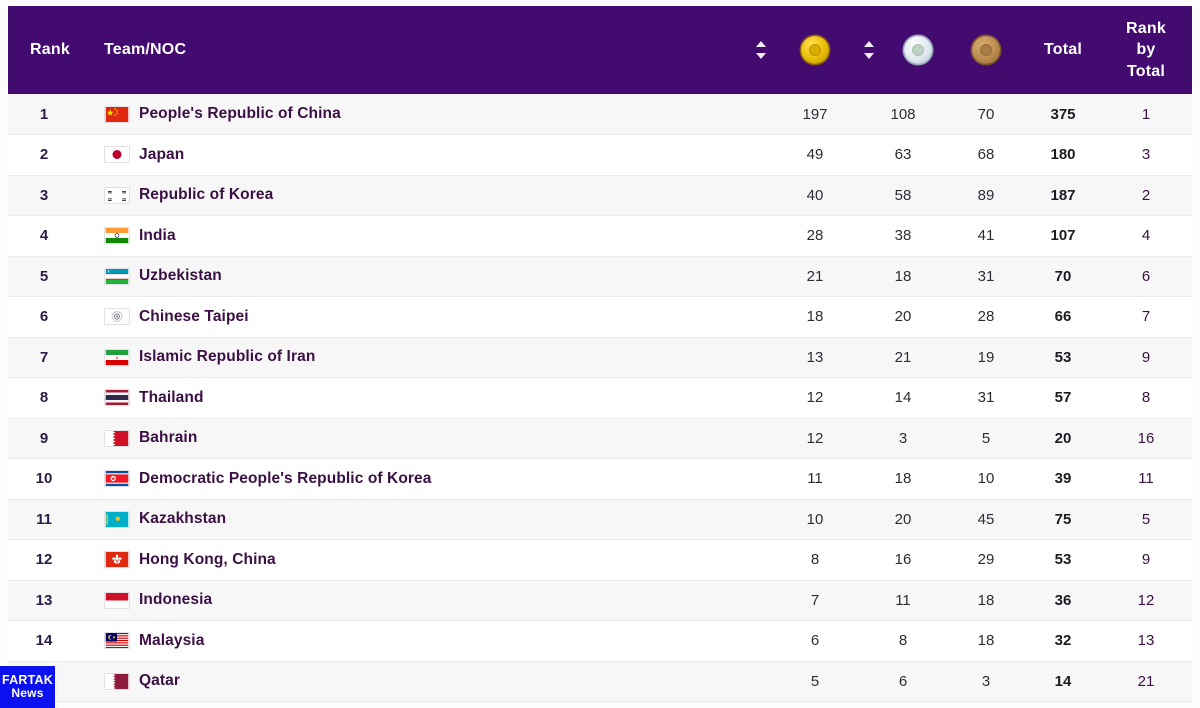 The width and height of the screenshot is (1200, 708). What do you see at coordinates (1063, 50) in the screenshot?
I see `column-header-total: Total` at bounding box center [1063, 50].